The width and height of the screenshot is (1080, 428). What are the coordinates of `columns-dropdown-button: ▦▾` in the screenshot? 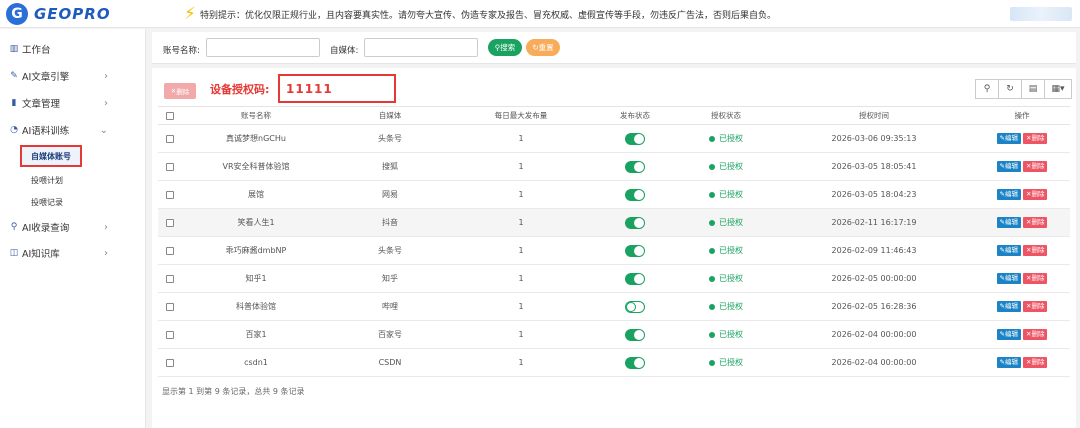 It's located at (1058, 89).